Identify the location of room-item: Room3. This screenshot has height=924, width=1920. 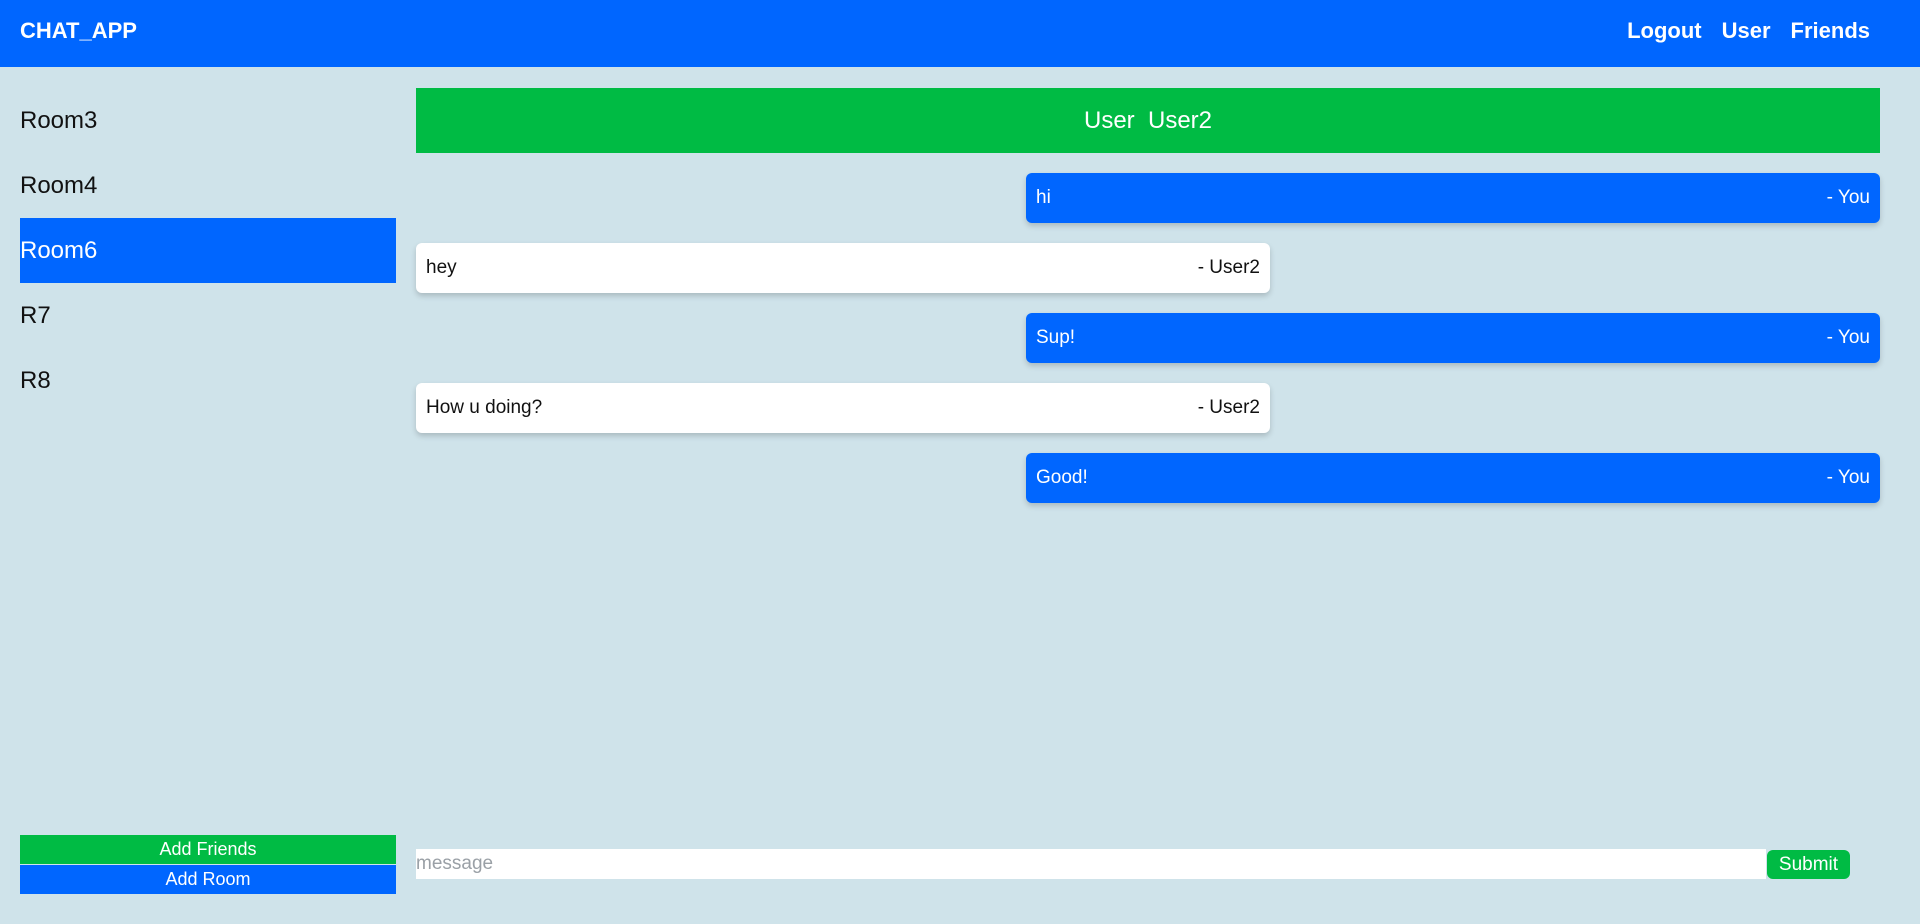
(208, 120).